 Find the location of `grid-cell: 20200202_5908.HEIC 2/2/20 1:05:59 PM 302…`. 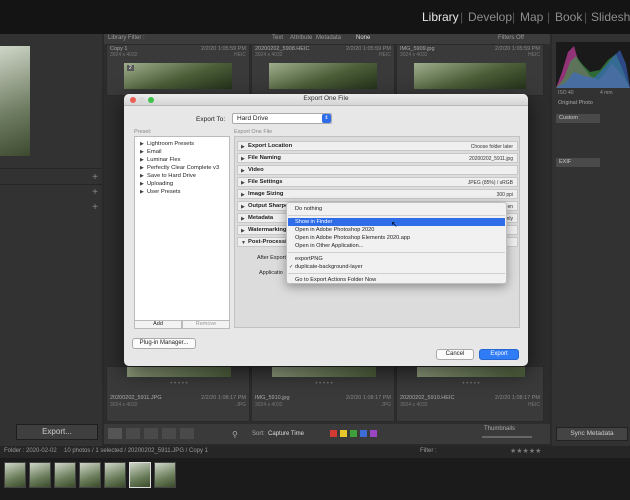

grid-cell: 20200202_5908.HEIC 2/2/20 1:05:59 PM 302… is located at coordinates (323, 70).